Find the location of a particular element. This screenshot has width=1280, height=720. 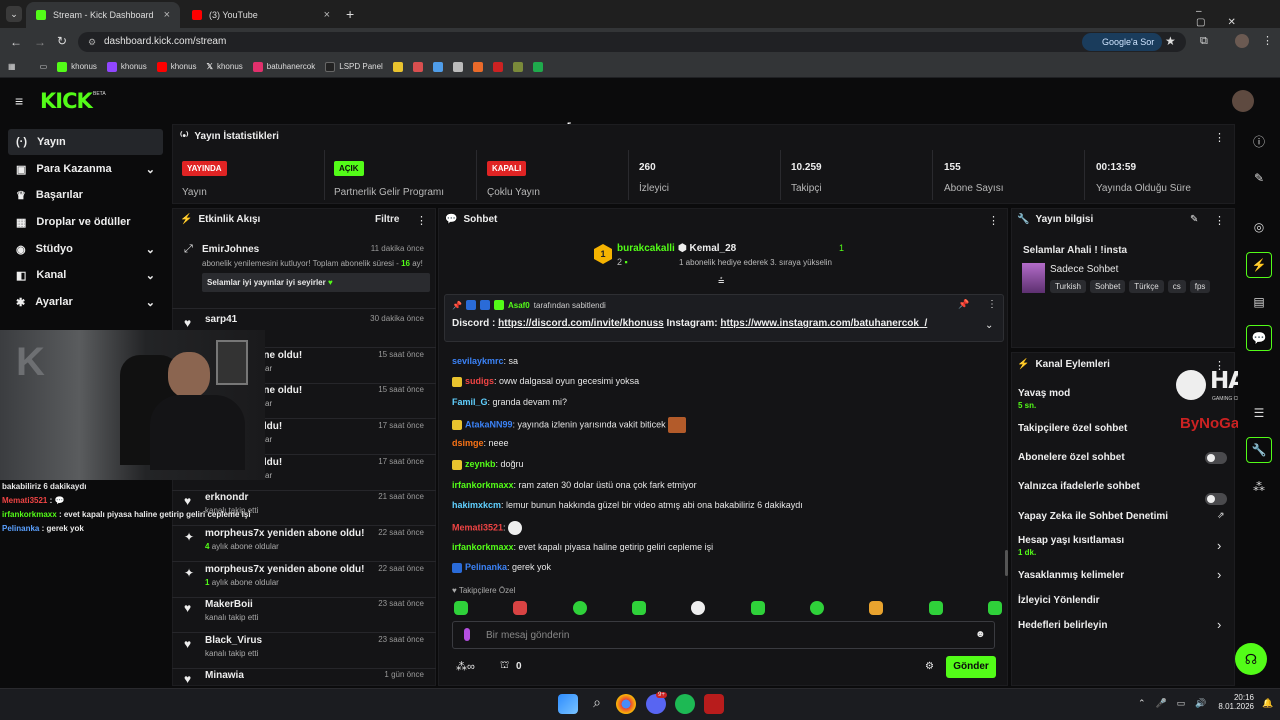

edit-icon: ✎ is located at coordinates (1194, 219).